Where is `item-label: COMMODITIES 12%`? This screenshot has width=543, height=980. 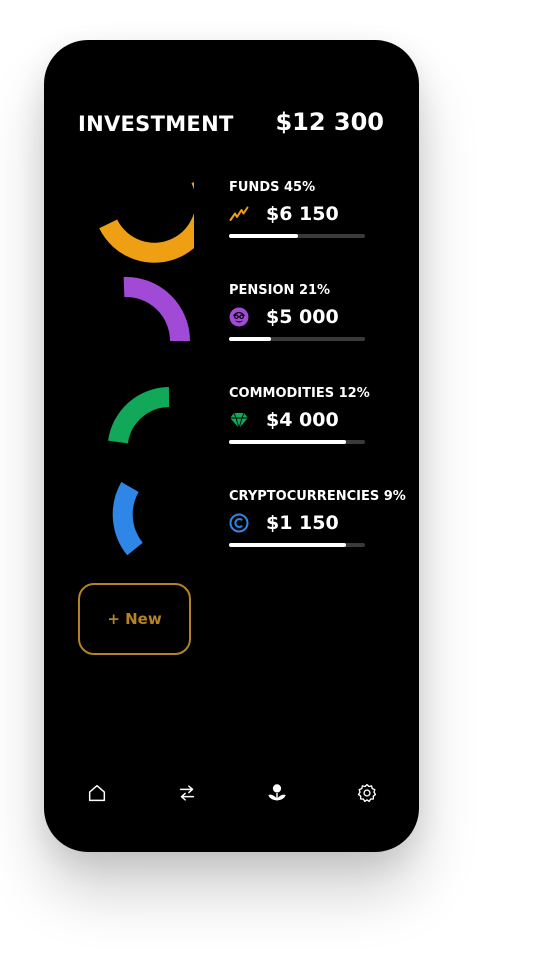
item-label: COMMODITIES 12% is located at coordinates (299, 393).